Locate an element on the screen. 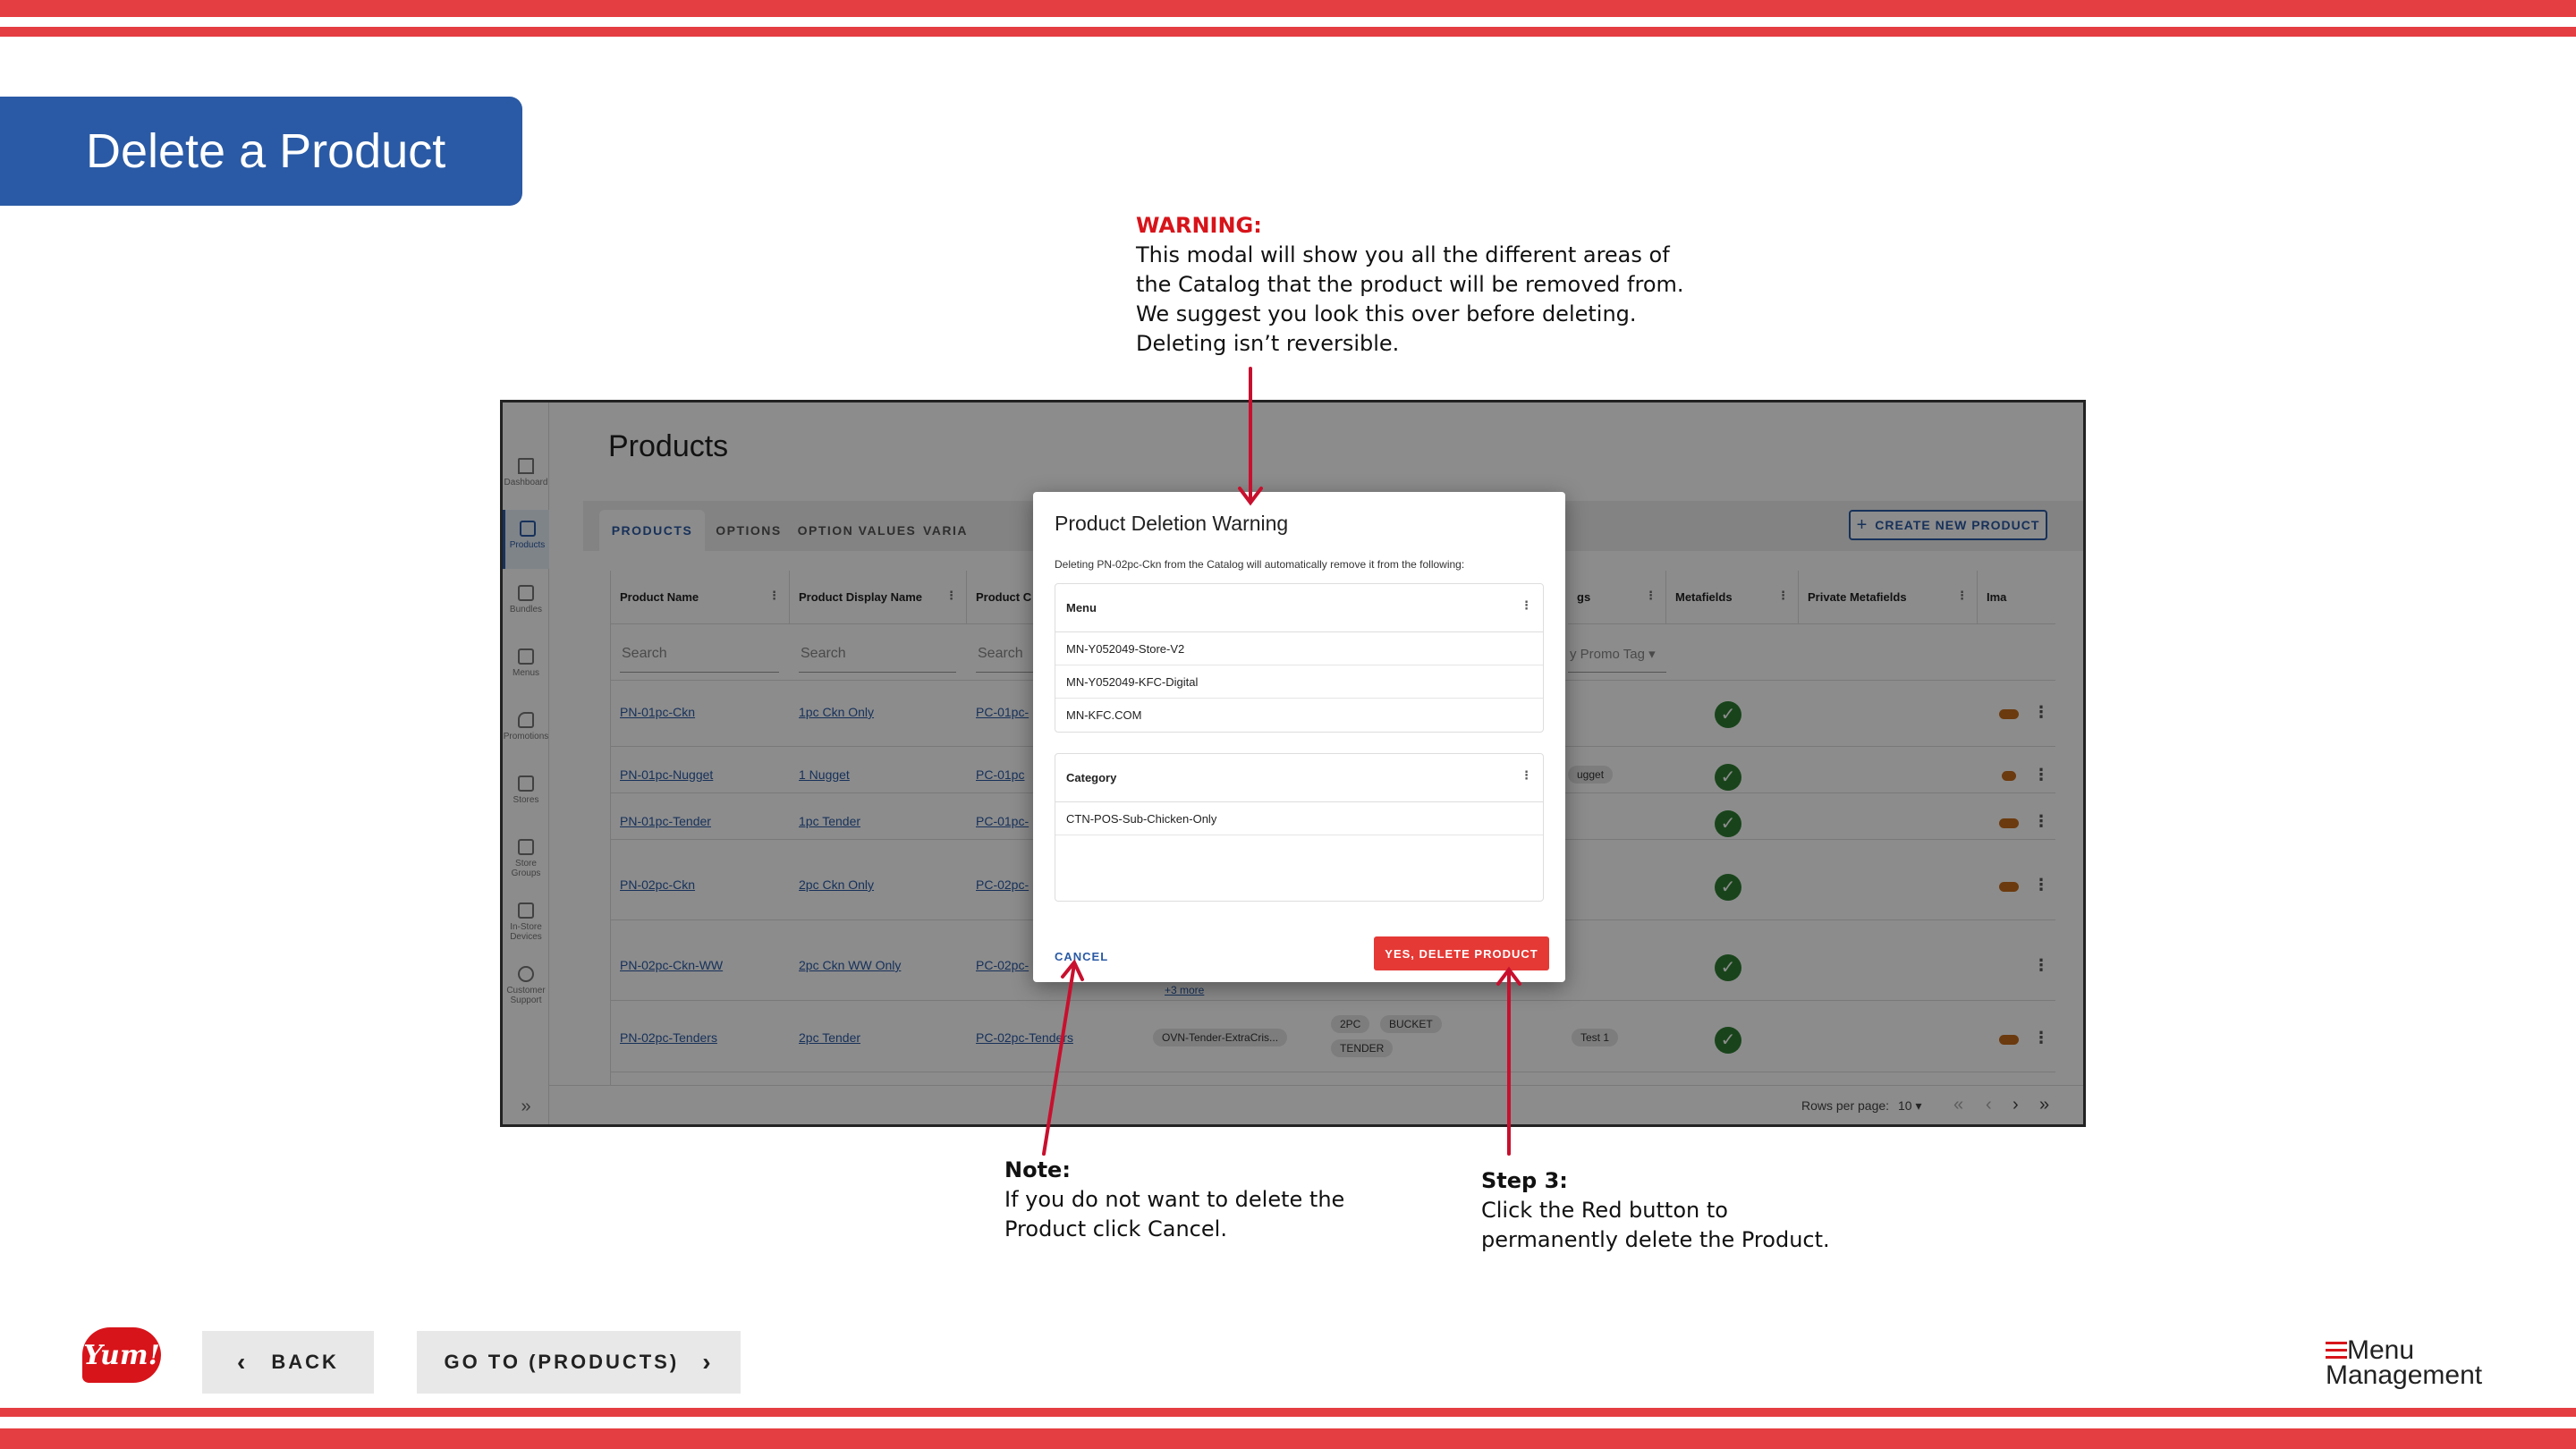 This screenshot has height=1449, width=2576. bottom-stripe-thin is located at coordinates (1288, 1412).